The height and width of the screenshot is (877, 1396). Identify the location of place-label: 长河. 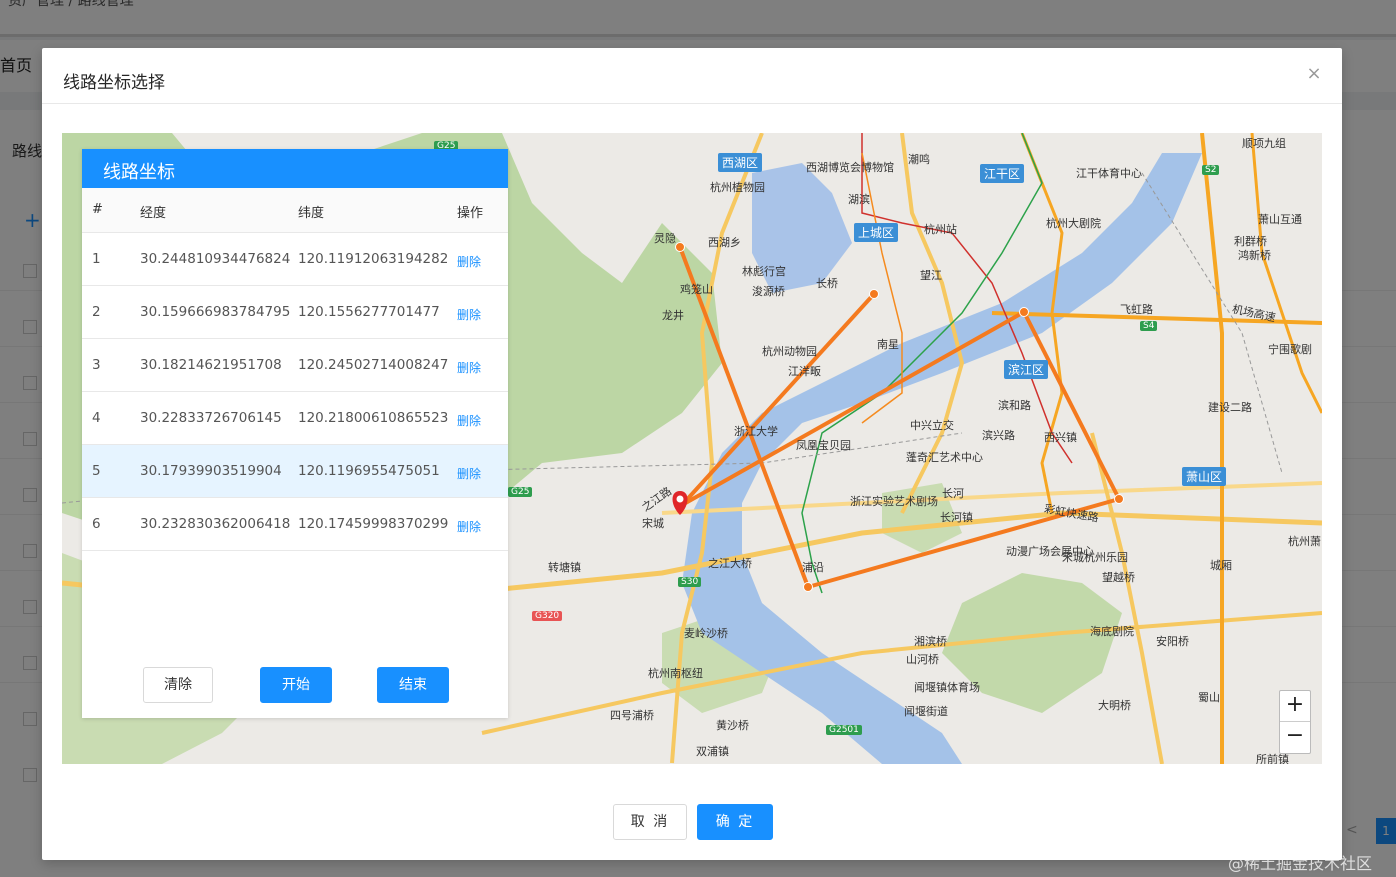
(953, 493).